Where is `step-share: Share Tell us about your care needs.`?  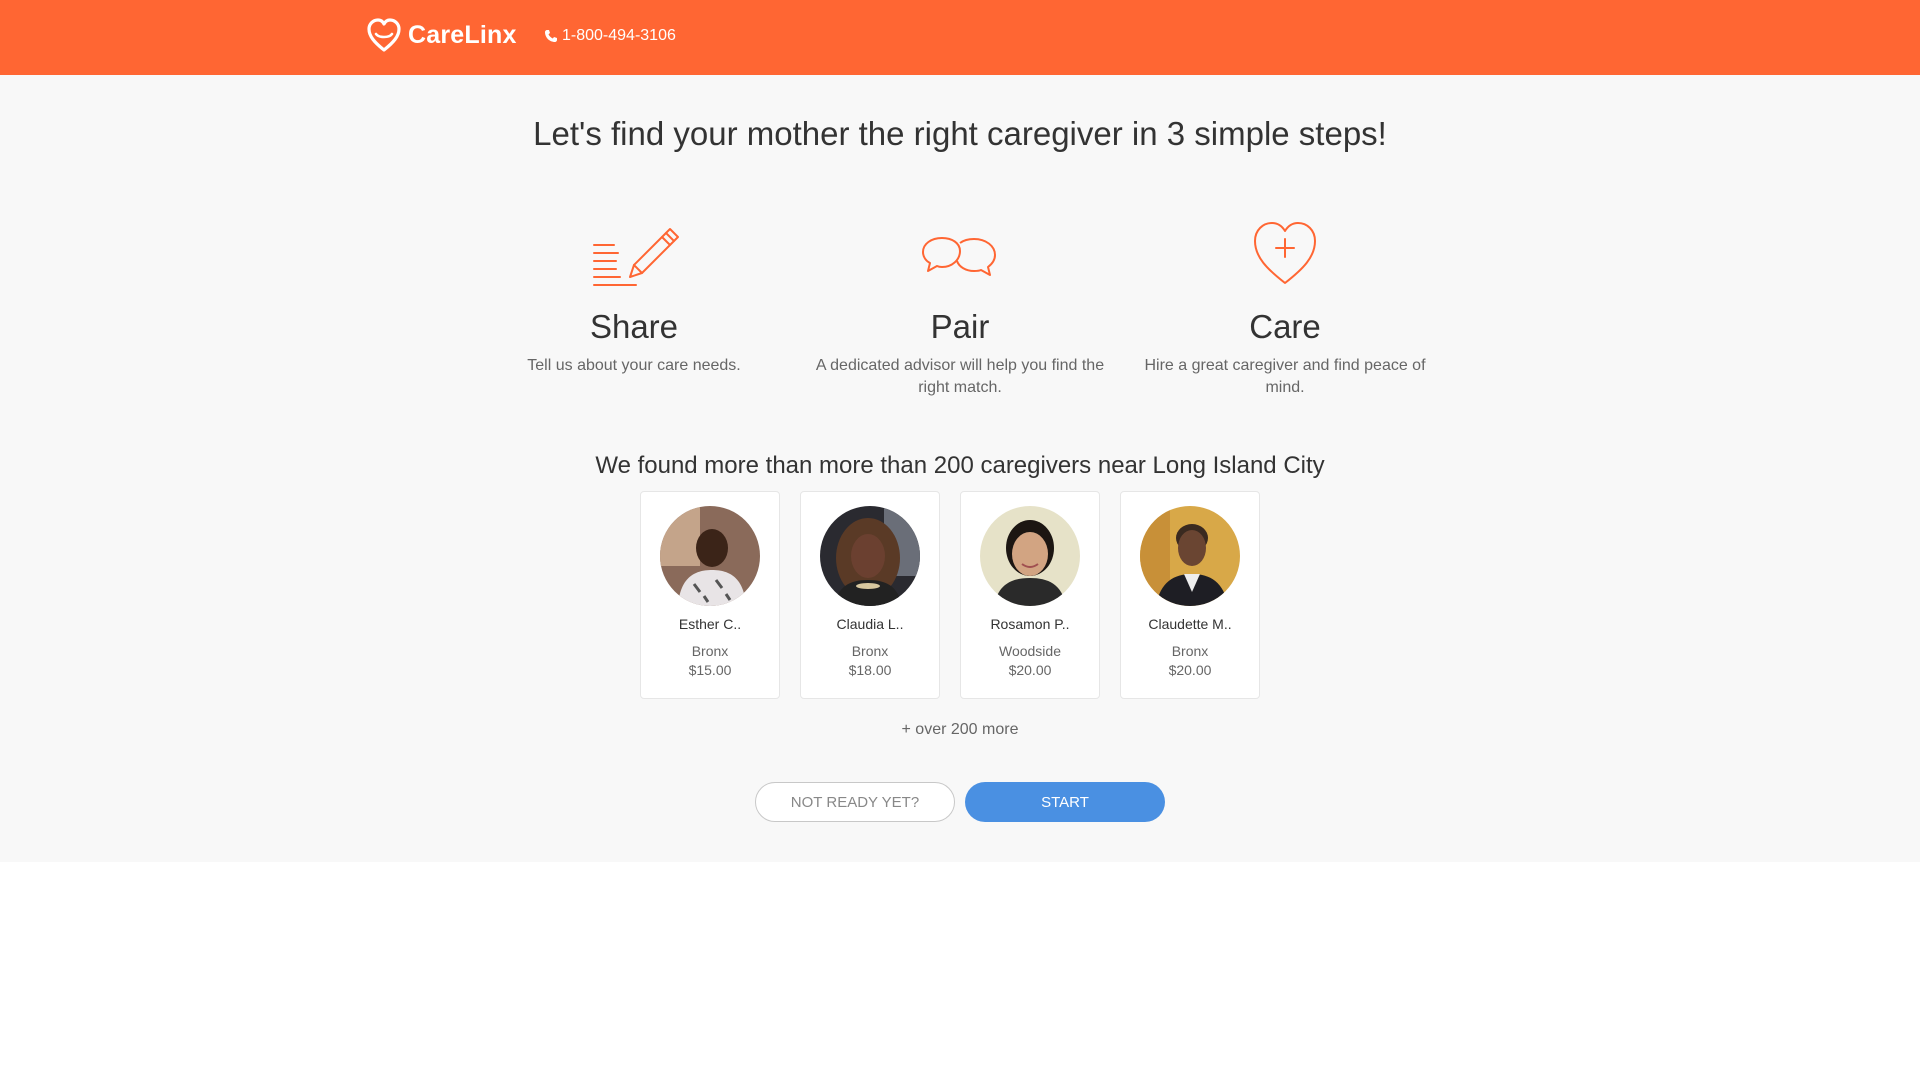
step-share: Share Tell us about your care needs. is located at coordinates (634, 296).